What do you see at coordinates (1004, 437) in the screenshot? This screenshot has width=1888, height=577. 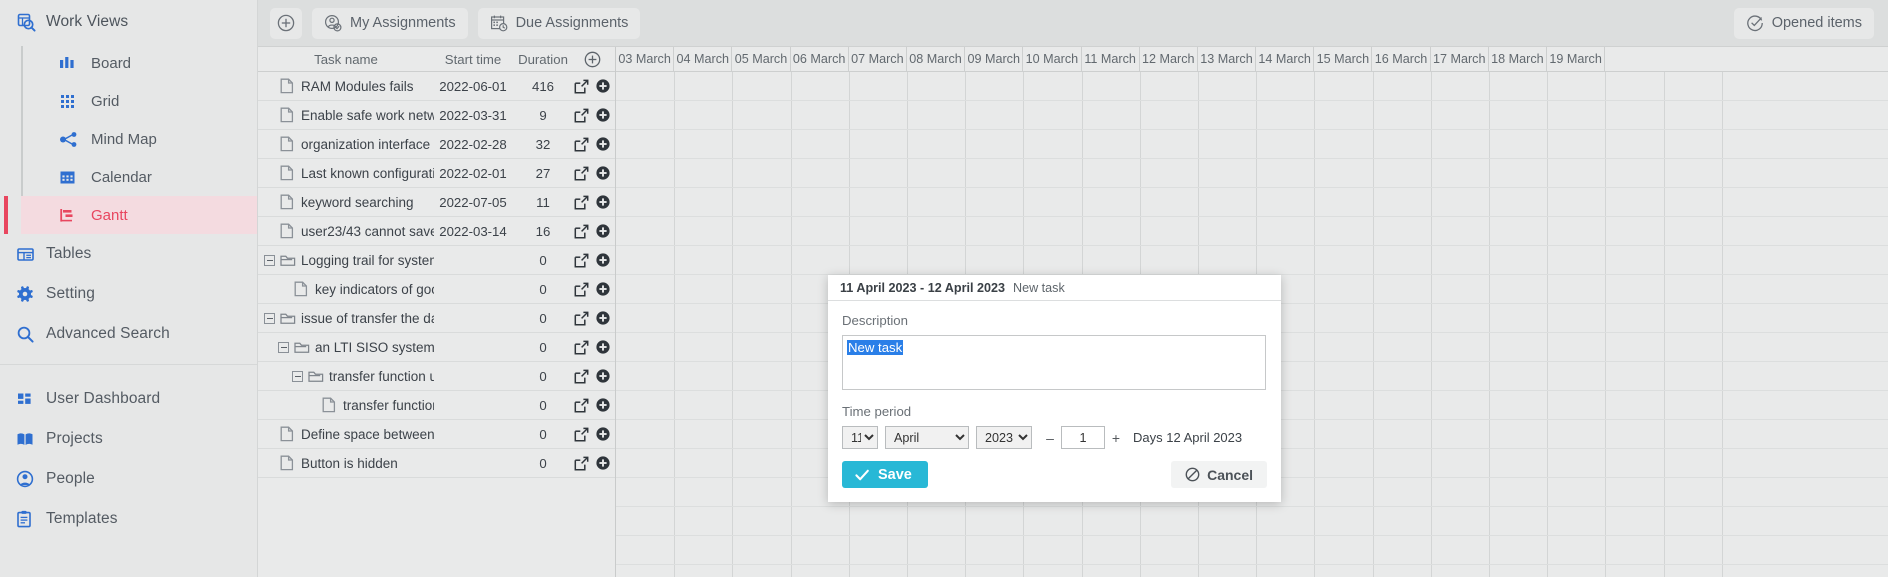 I see `year-select: 2023` at bounding box center [1004, 437].